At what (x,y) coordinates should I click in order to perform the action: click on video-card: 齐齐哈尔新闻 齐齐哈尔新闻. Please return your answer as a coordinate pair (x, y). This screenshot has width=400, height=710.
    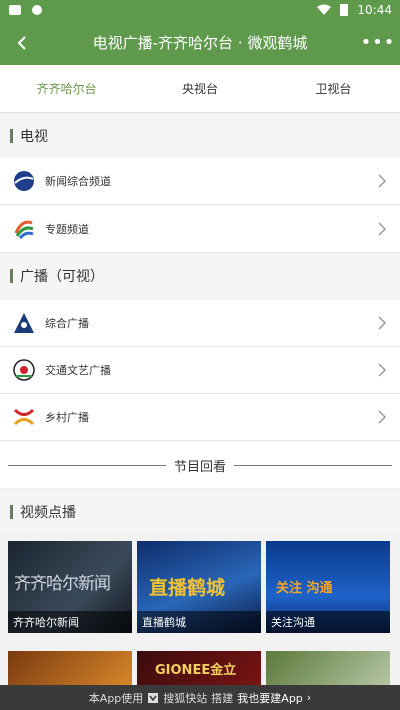
    Looking at the image, I should click on (70, 587).